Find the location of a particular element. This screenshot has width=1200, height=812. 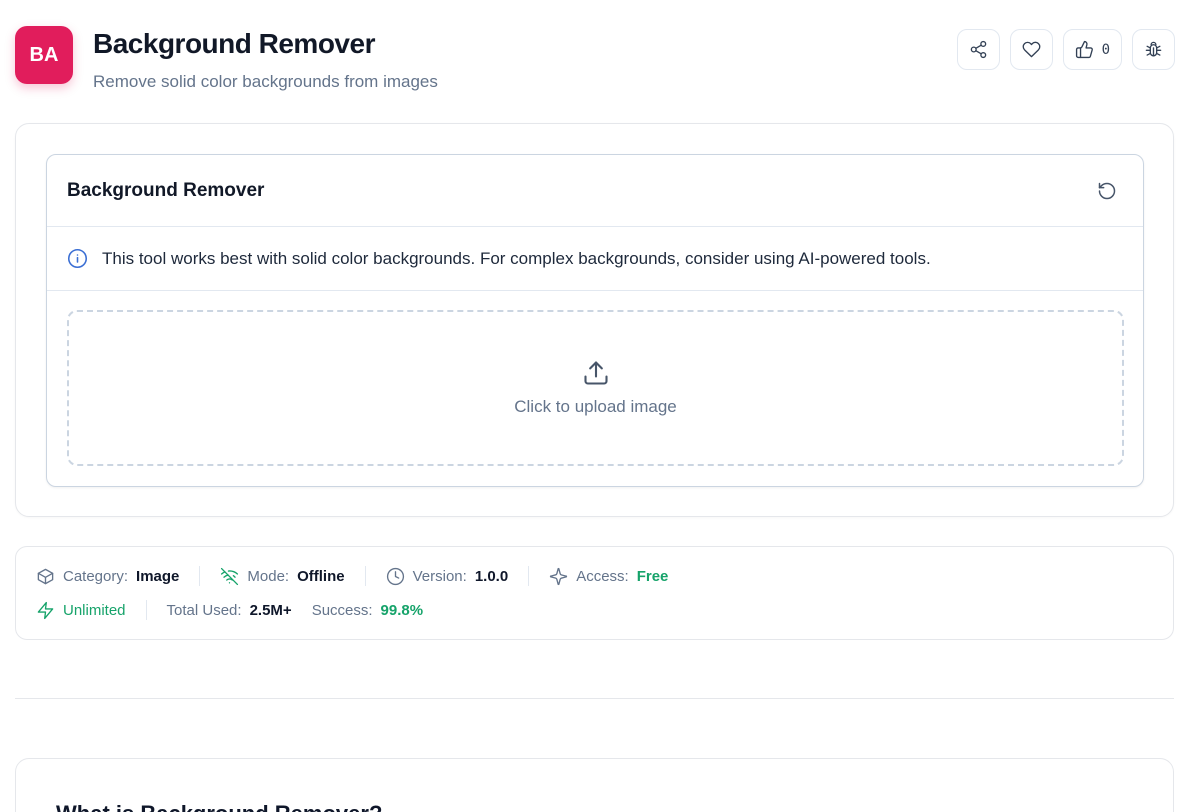

header-actions: 0 is located at coordinates (1065, 49).